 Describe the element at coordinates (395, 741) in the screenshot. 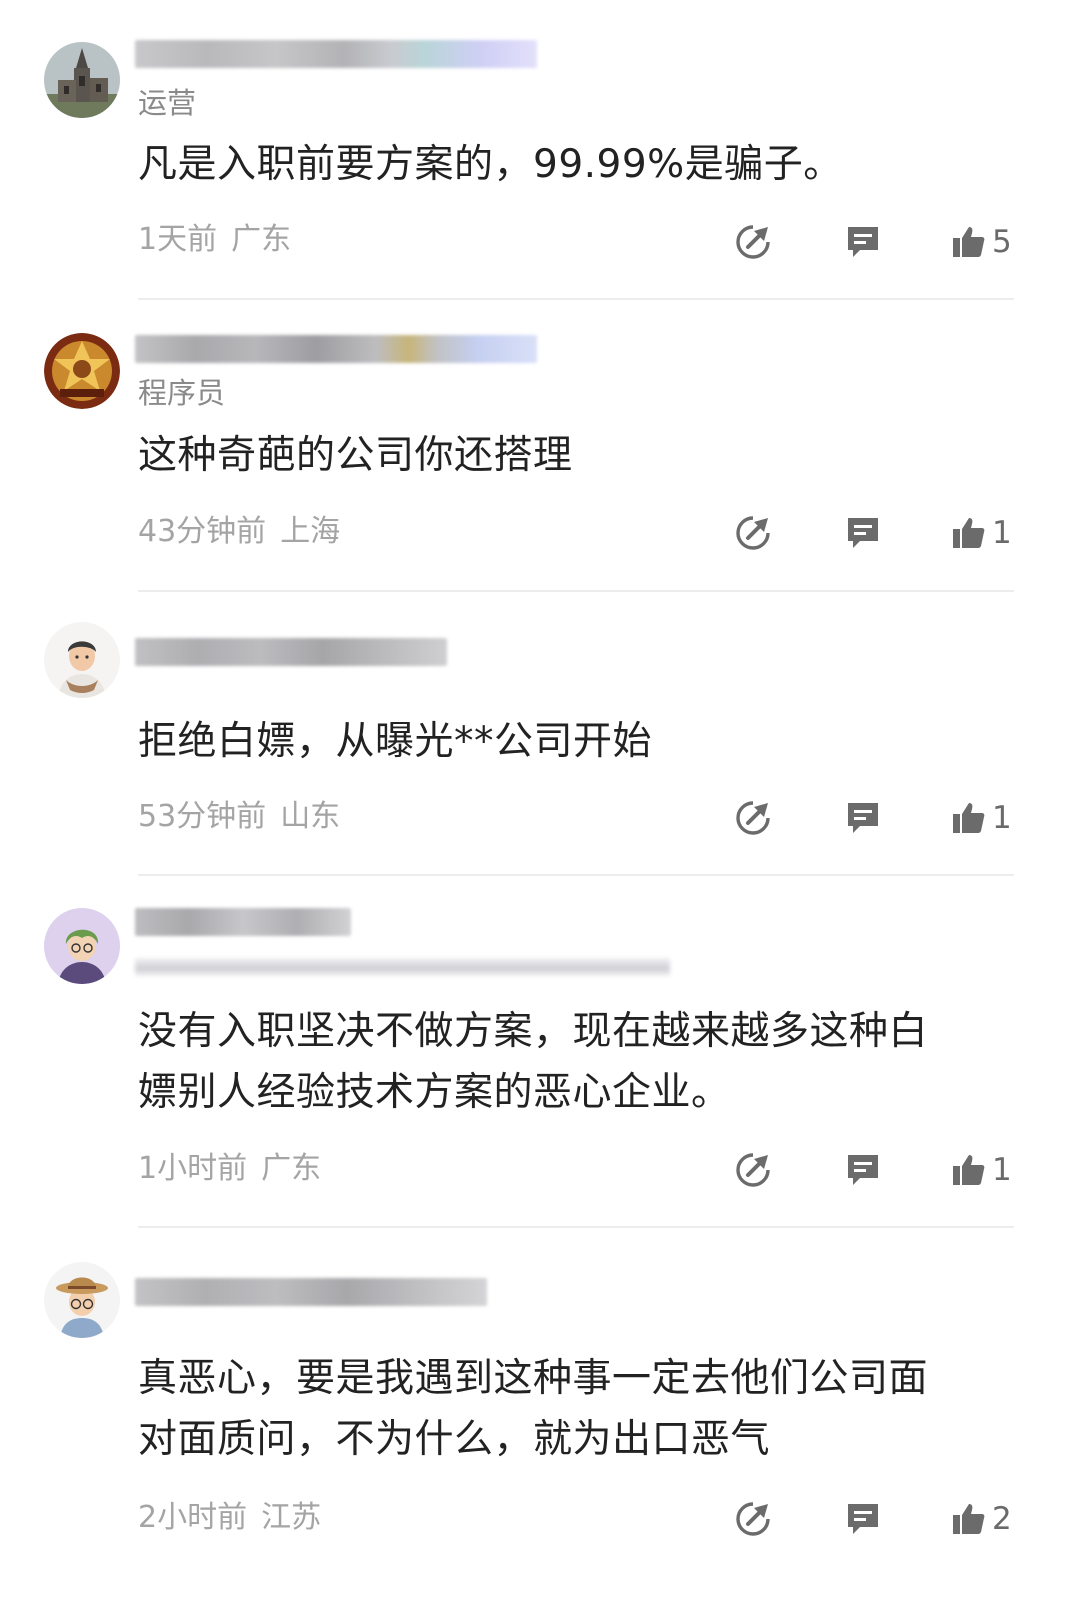

I see `comment-content: 拒绝白嫖，从曝光**公司开始` at that location.